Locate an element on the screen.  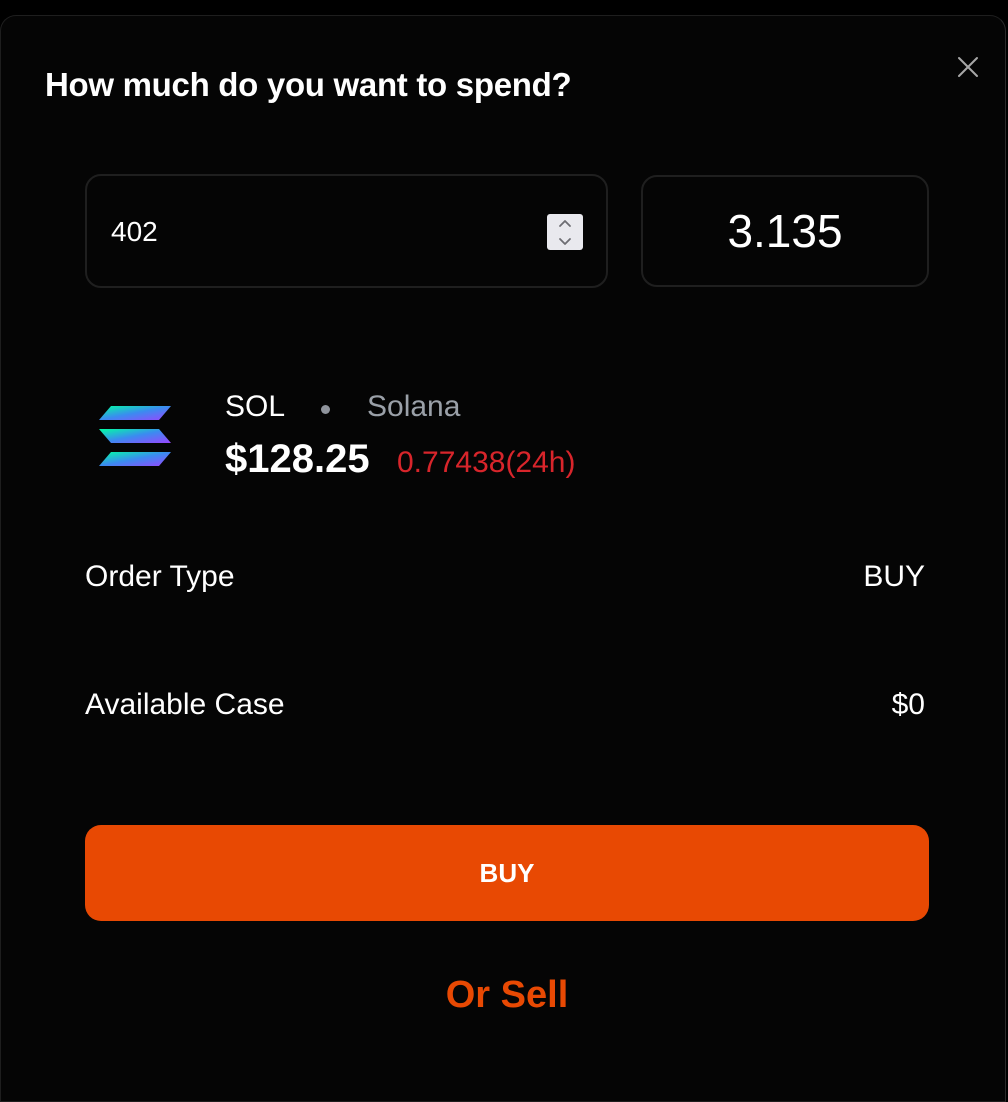
separator-dot is located at coordinates (325, 409).